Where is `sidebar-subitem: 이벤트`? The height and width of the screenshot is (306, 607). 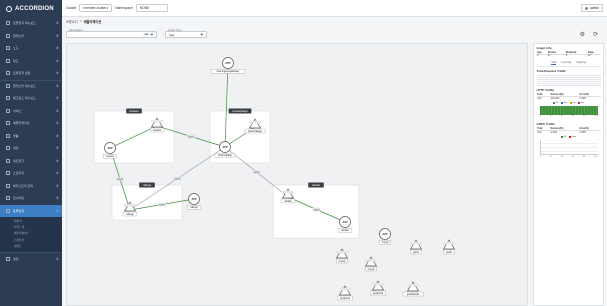
sidebar-subitem: 이벤트 is located at coordinates (31, 246).